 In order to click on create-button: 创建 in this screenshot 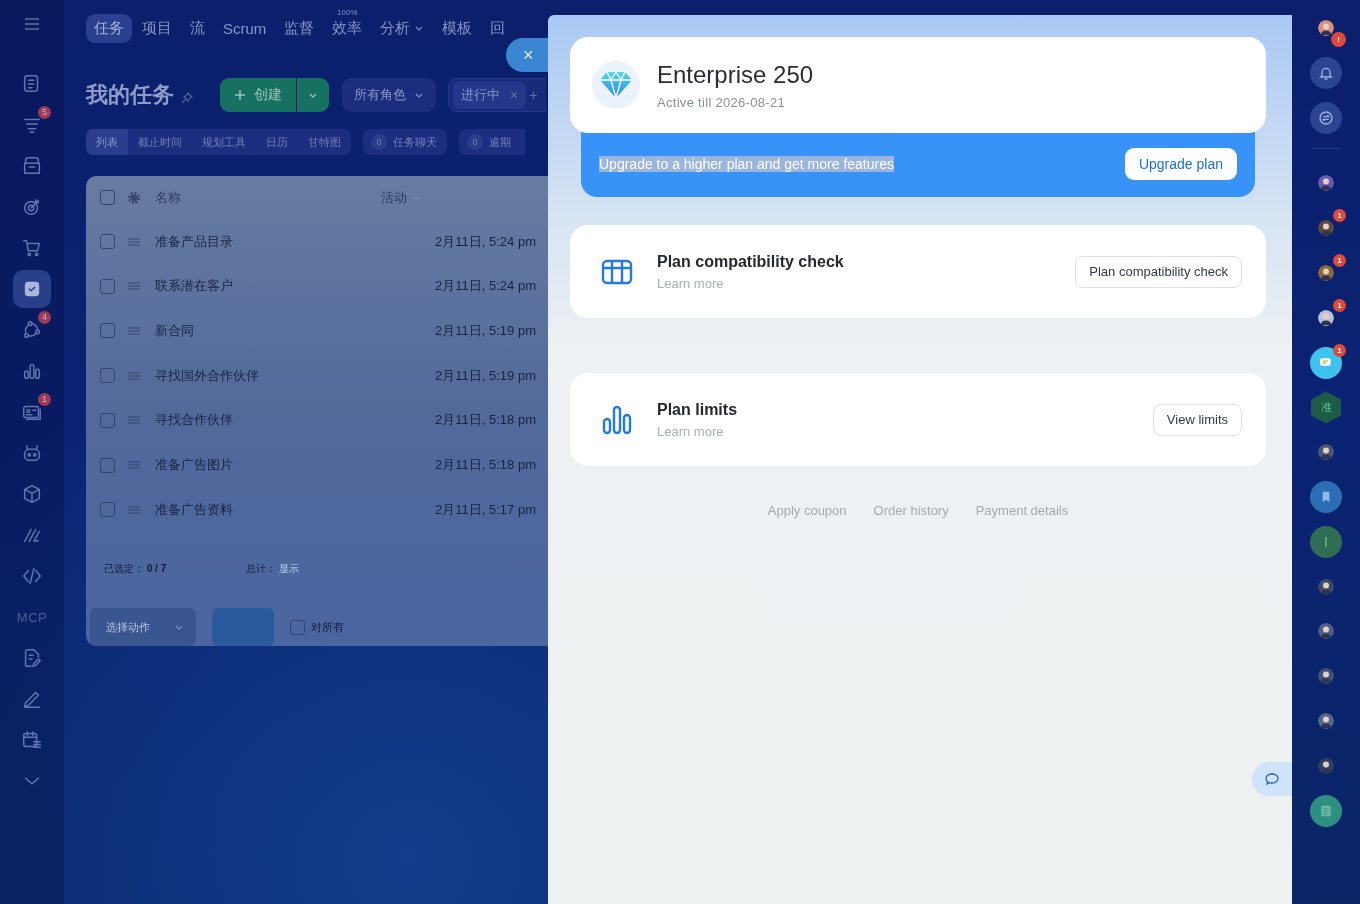, I will do `click(258, 95)`.